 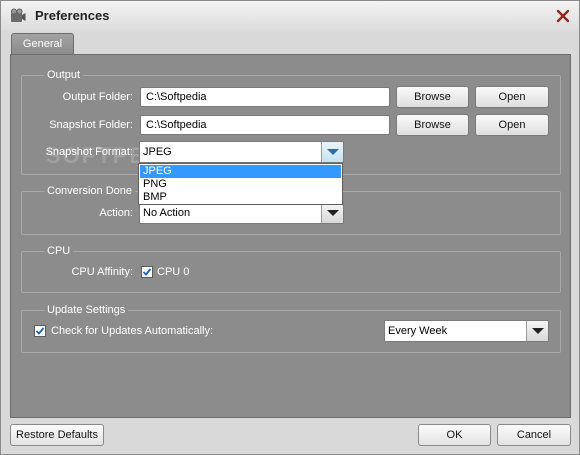 I want to click on tab-general: General, so click(x=42, y=44).